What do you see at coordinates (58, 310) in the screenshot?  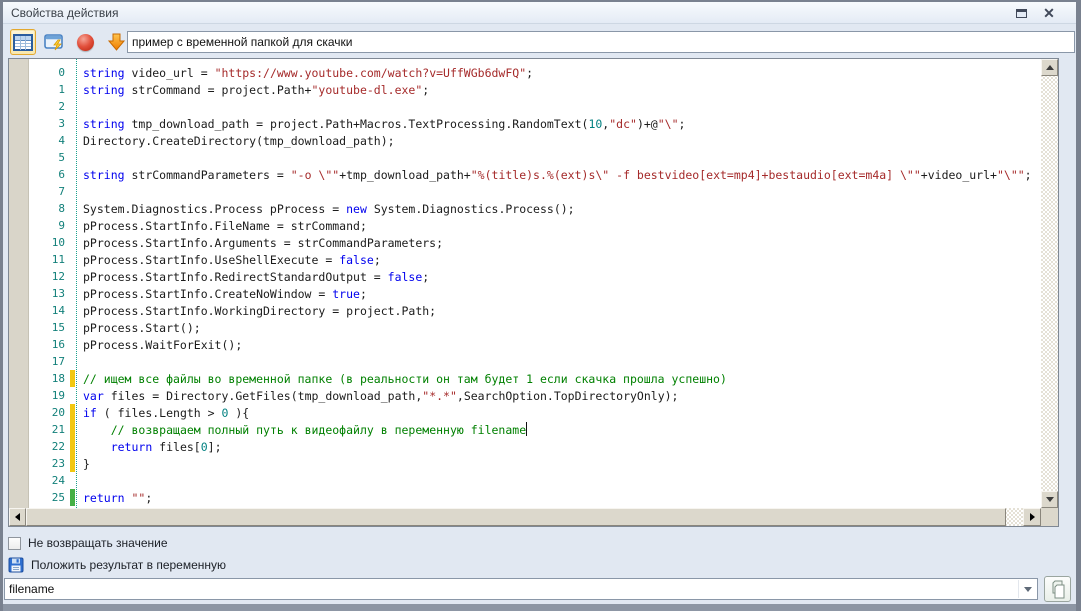 I see `line-number: 14` at bounding box center [58, 310].